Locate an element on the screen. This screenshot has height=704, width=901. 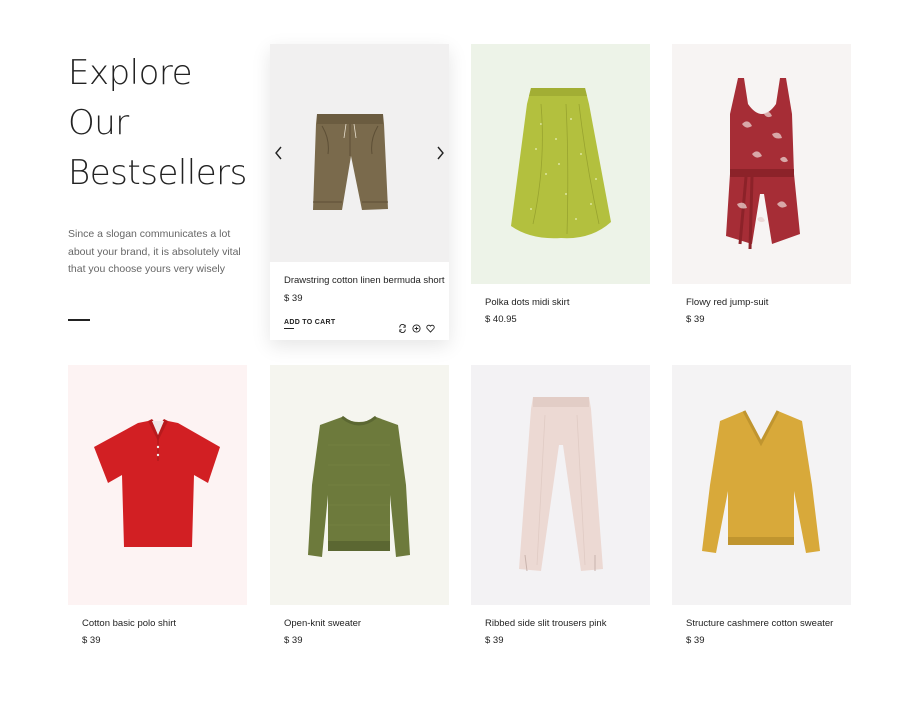
skirt-illustration is located at coordinates (561, 163).